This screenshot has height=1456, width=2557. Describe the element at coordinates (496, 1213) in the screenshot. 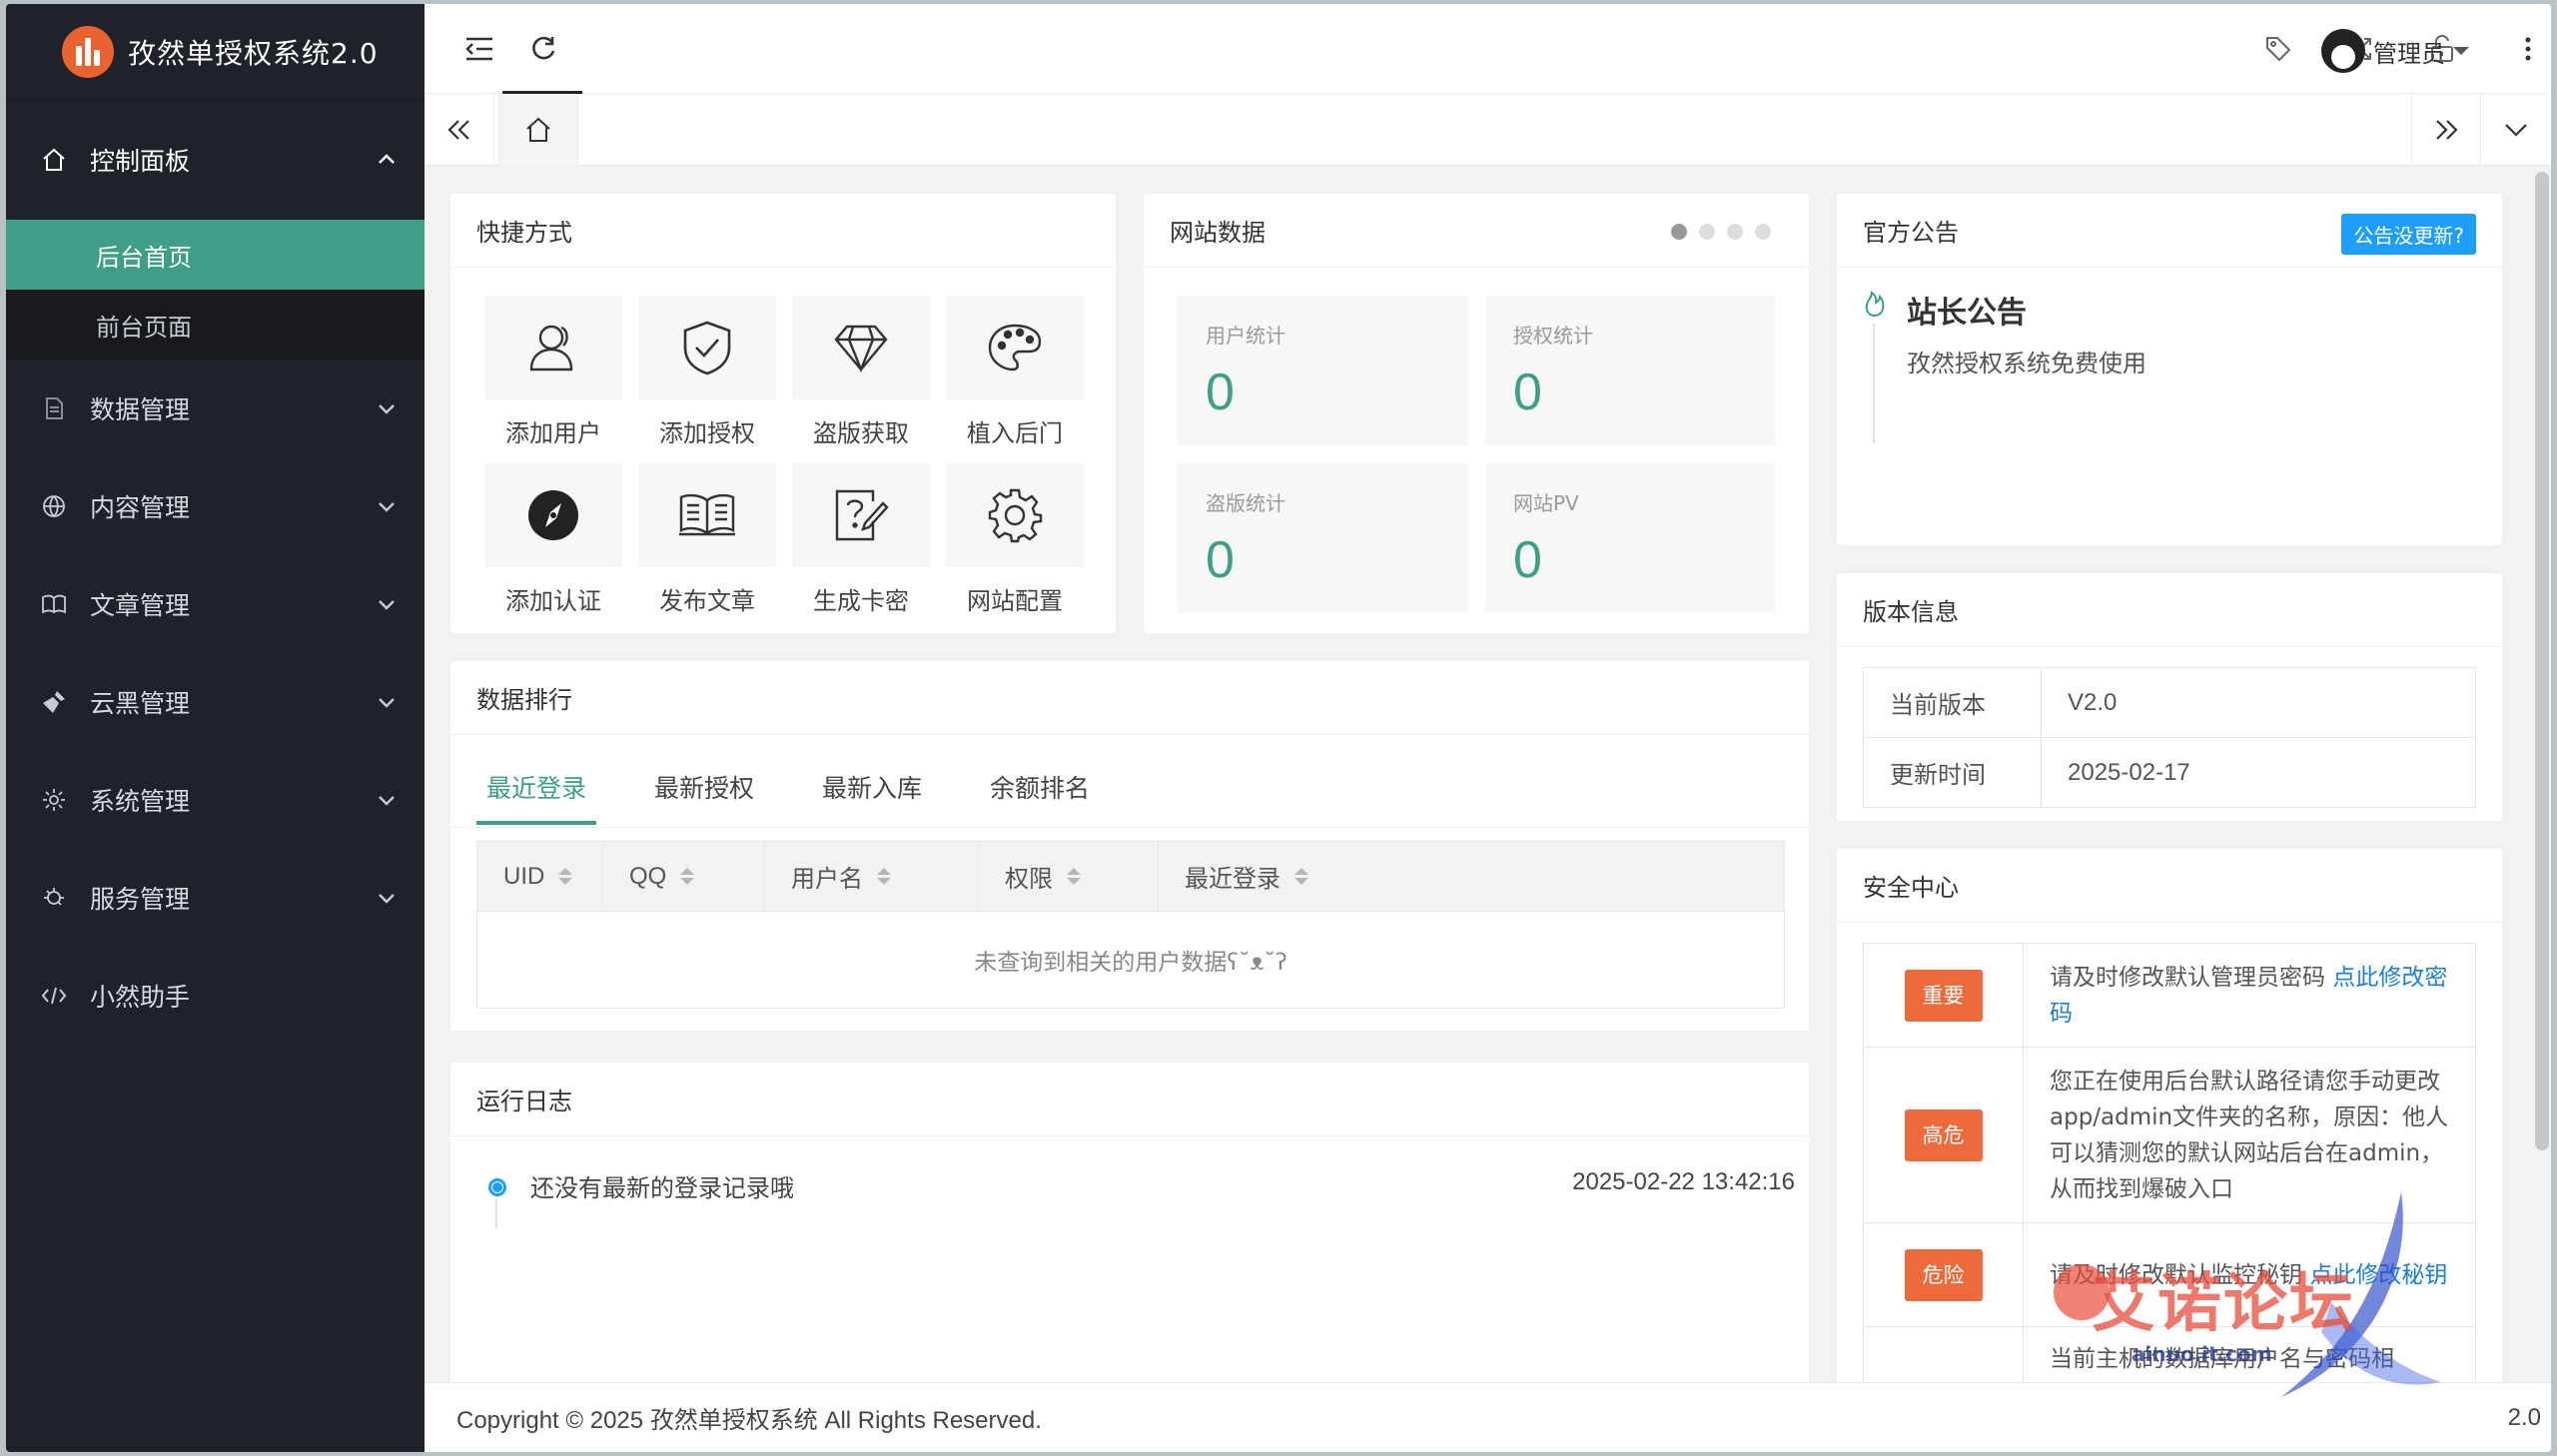

I see `timeline-line` at that location.